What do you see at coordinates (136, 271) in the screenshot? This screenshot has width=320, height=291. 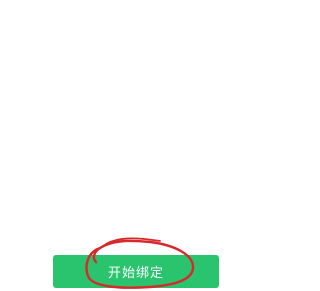 I see `start-binding-button: 开始绑定` at bounding box center [136, 271].